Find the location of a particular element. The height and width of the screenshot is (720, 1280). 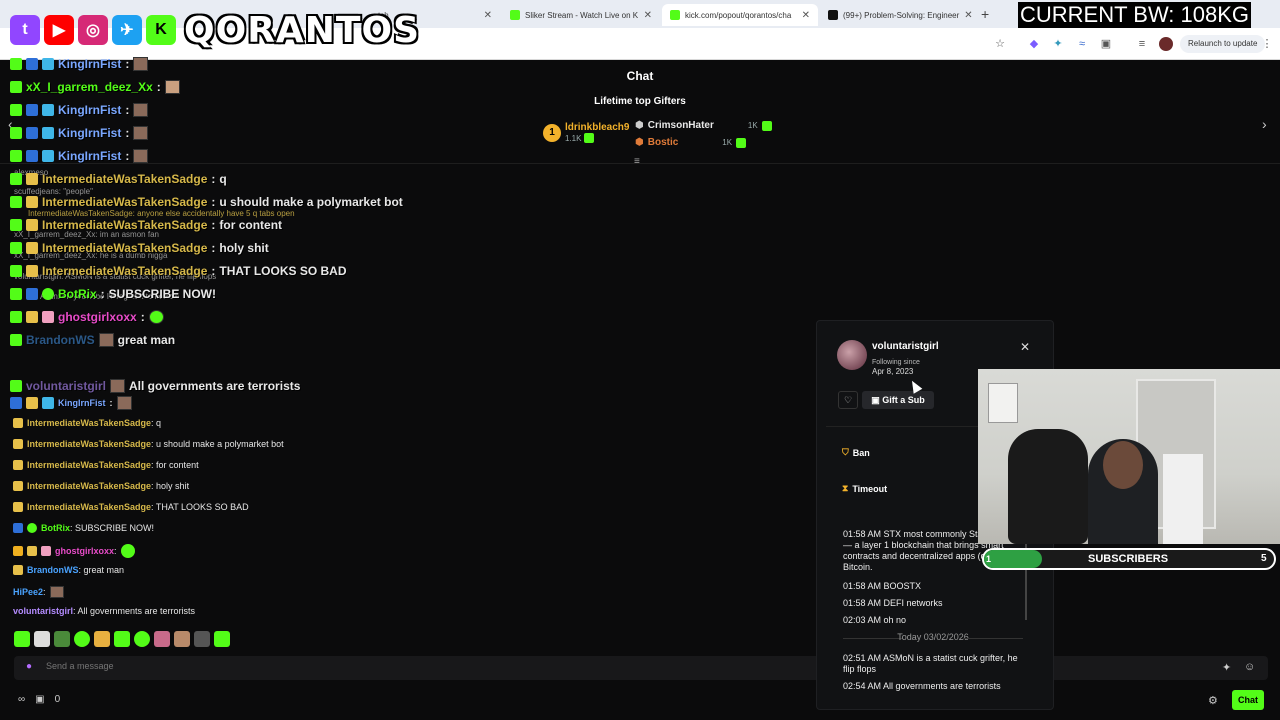

star-icon: ☆ is located at coordinates (1000, 44).